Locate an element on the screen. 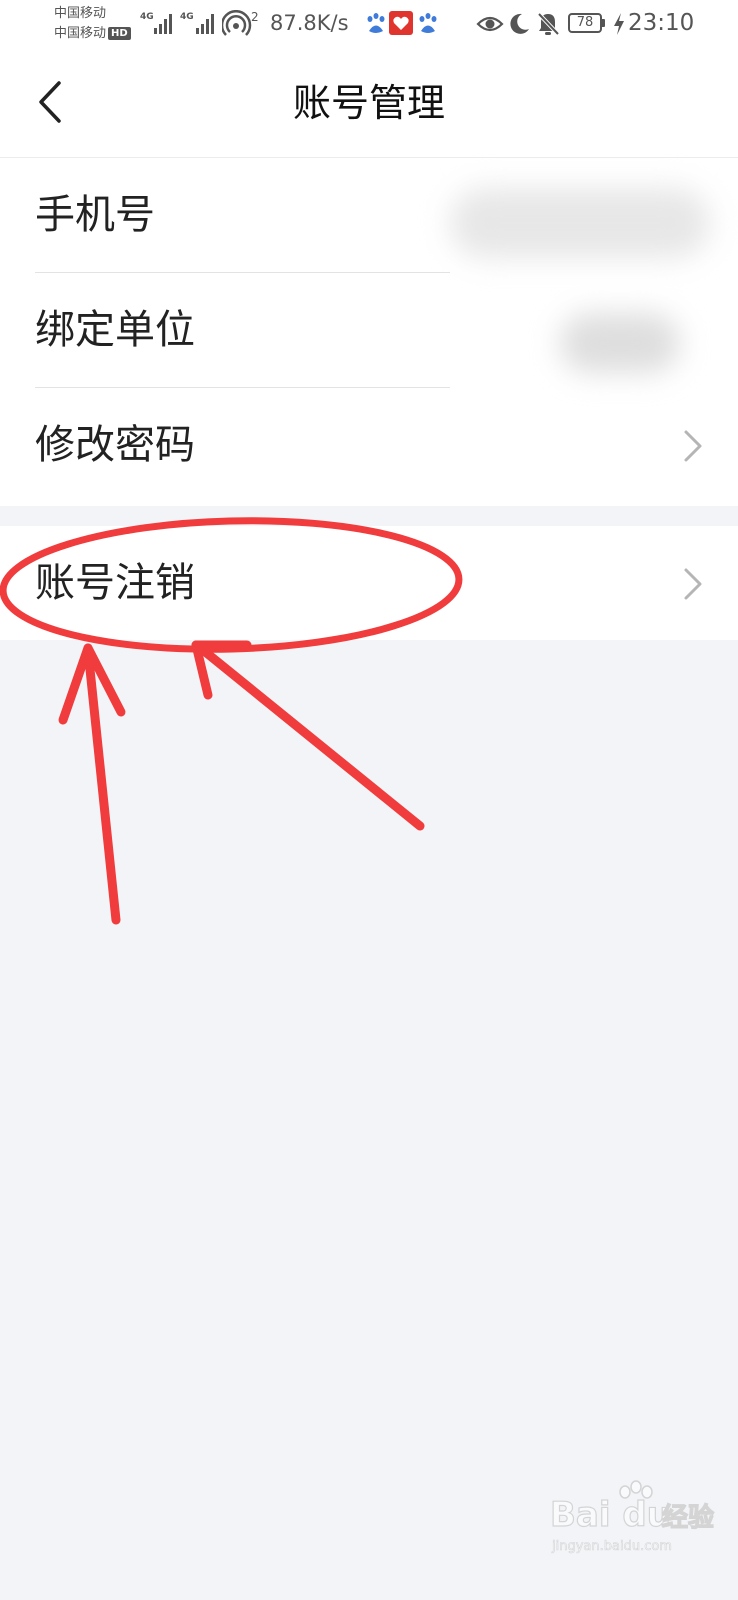  blurred-unit-value is located at coordinates (620, 343).